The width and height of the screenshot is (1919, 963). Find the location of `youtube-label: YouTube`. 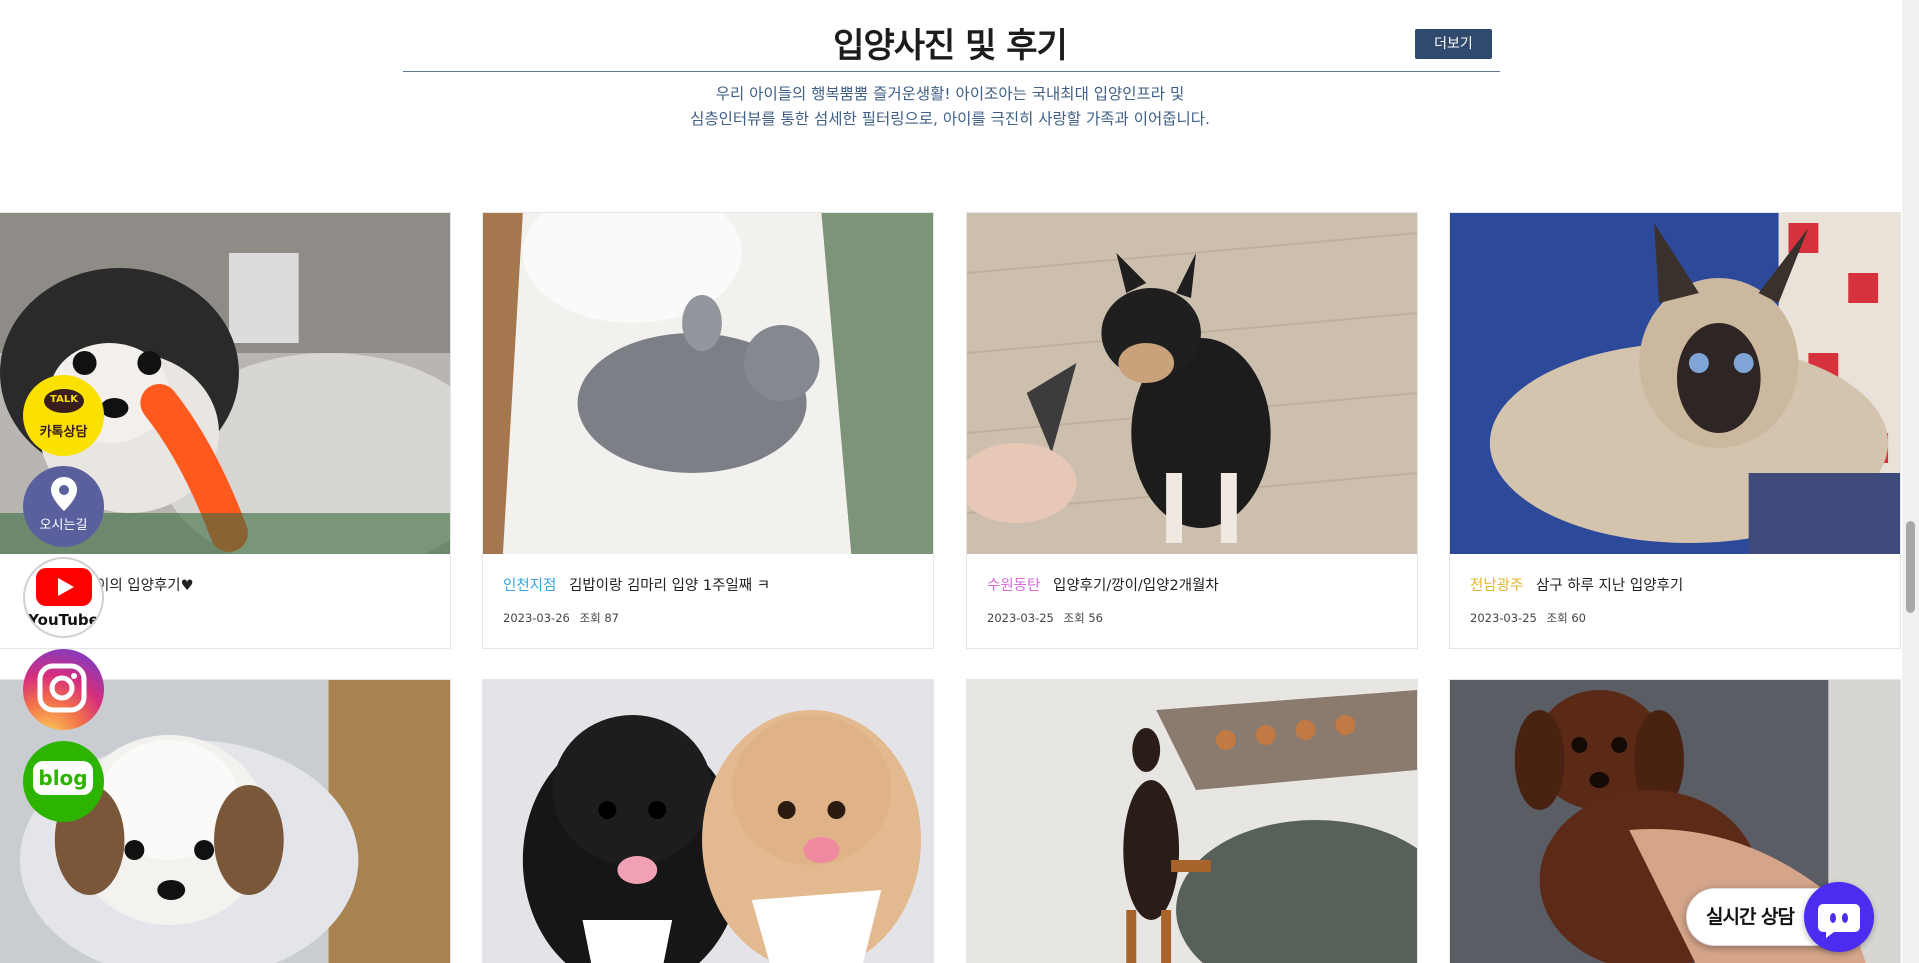

youtube-label: YouTube is located at coordinates (63, 620).